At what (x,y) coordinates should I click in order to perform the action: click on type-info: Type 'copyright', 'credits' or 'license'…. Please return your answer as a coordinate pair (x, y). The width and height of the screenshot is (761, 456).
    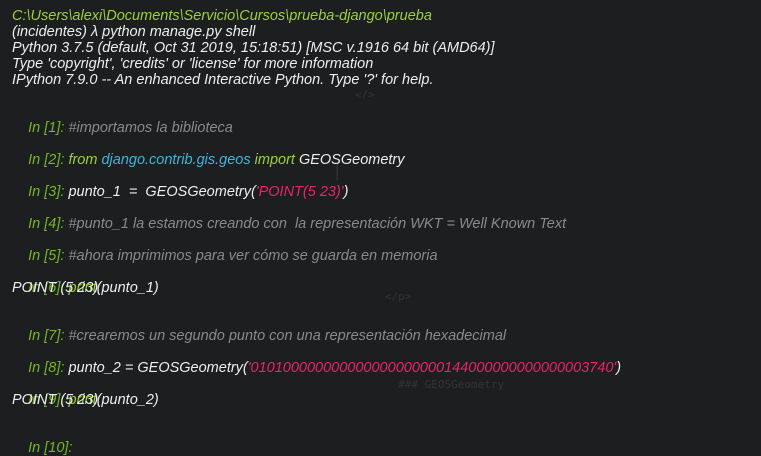
    Looking at the image, I should click on (193, 64).